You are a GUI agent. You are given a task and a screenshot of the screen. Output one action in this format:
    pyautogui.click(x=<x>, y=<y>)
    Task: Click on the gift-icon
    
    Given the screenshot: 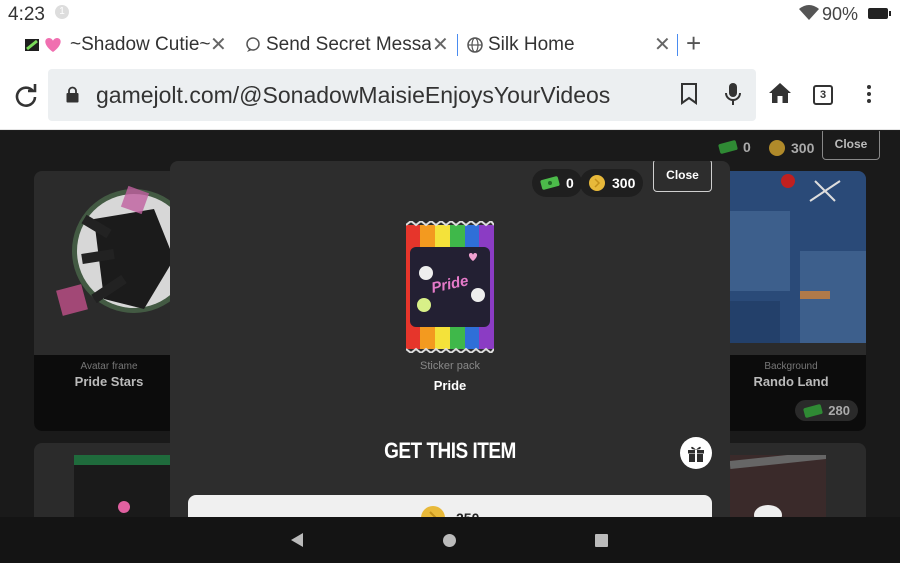 What is the action you would take?
    pyautogui.click(x=696, y=454)
    